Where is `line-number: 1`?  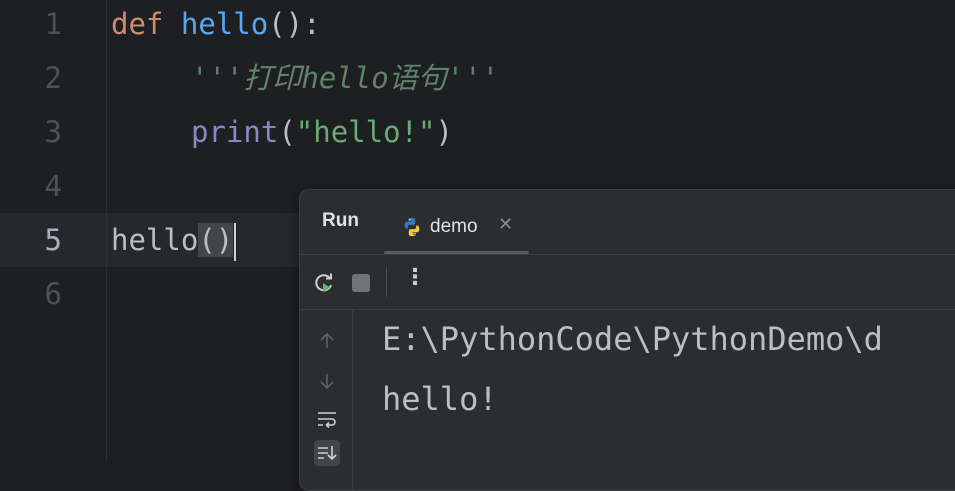
line-number: 1 is located at coordinates (53, 24).